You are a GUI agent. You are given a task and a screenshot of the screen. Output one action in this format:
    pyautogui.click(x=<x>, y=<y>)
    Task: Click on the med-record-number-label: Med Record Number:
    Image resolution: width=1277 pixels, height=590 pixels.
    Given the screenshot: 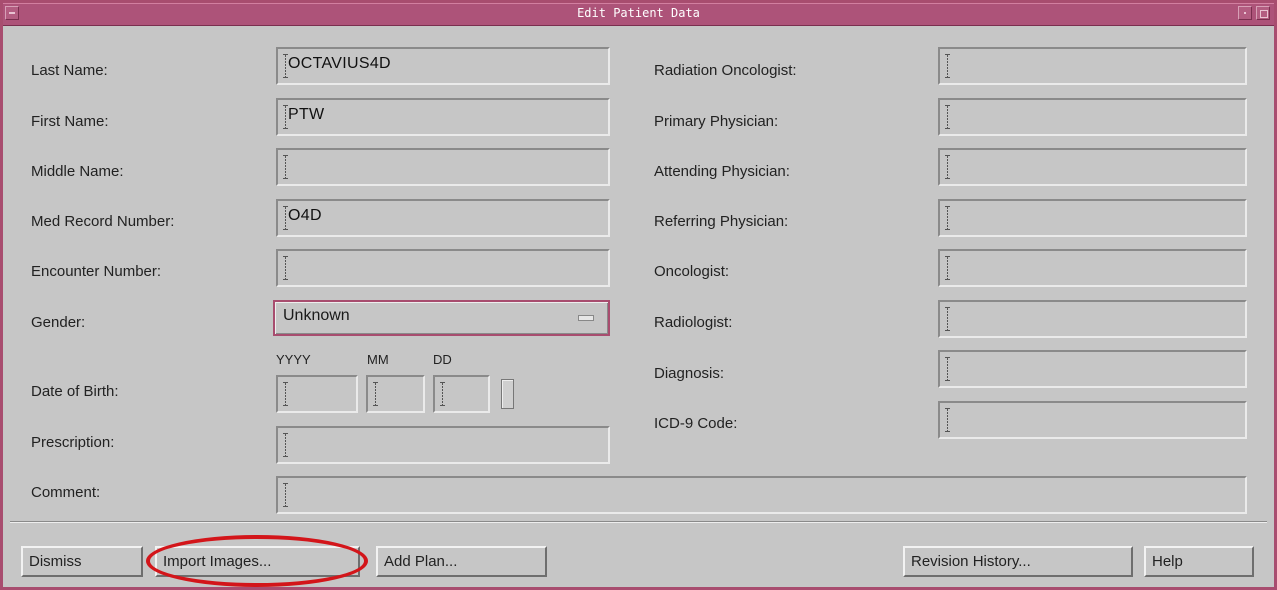 What is the action you would take?
    pyautogui.click(x=103, y=221)
    